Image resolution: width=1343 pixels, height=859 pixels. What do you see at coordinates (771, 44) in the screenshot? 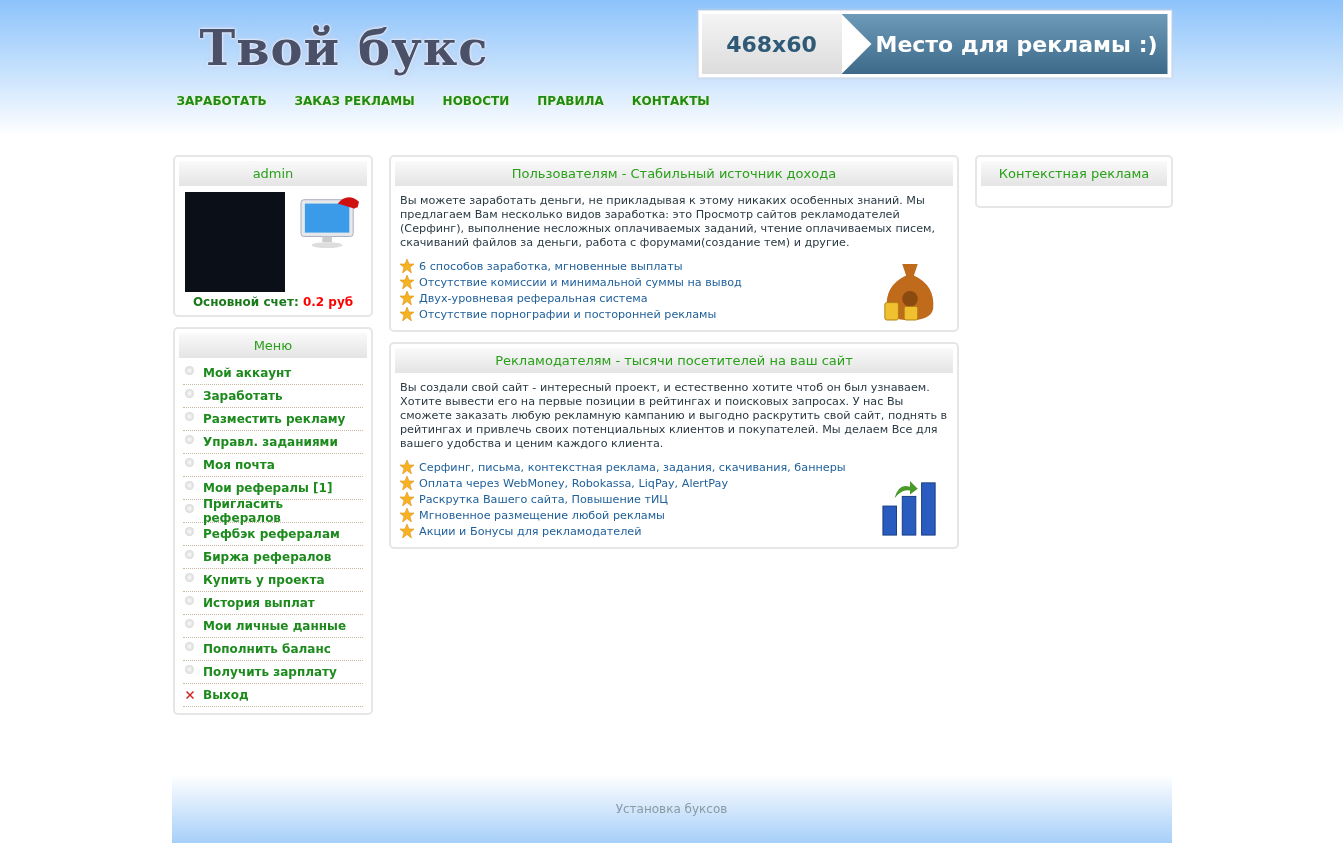
I see `banner-size: 468x60` at bounding box center [771, 44].